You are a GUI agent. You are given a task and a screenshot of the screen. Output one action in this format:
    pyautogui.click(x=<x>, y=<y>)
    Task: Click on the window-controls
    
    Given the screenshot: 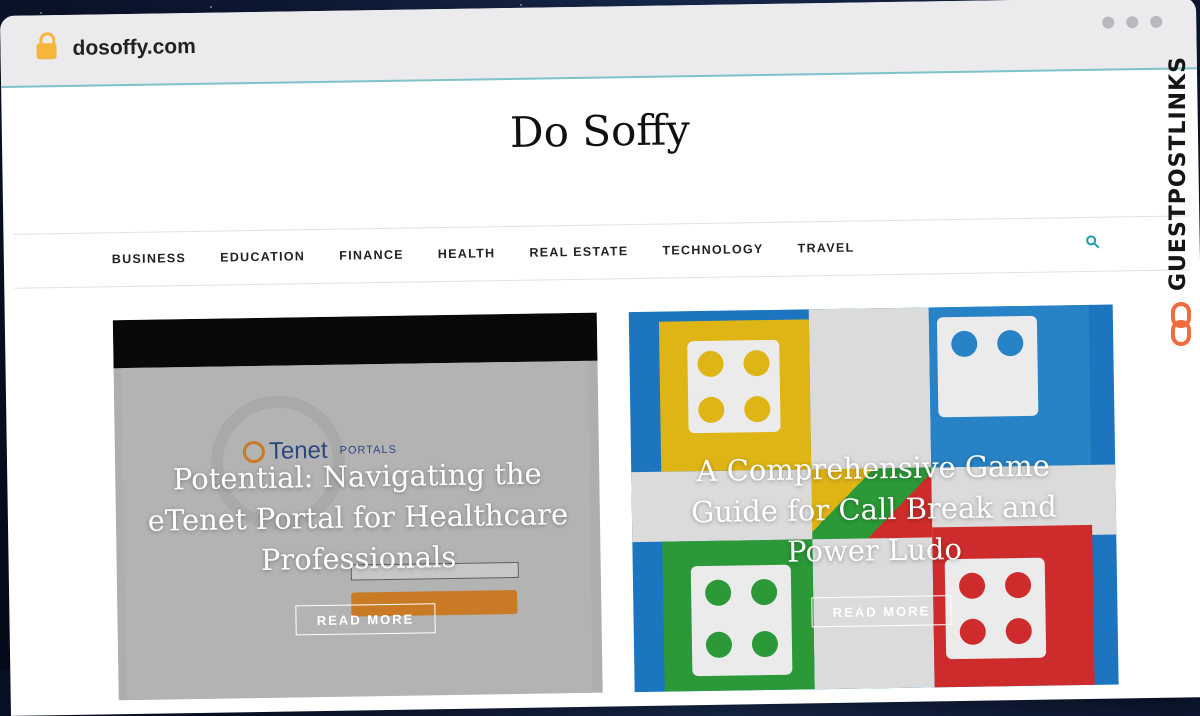 What is the action you would take?
    pyautogui.click(x=1132, y=22)
    